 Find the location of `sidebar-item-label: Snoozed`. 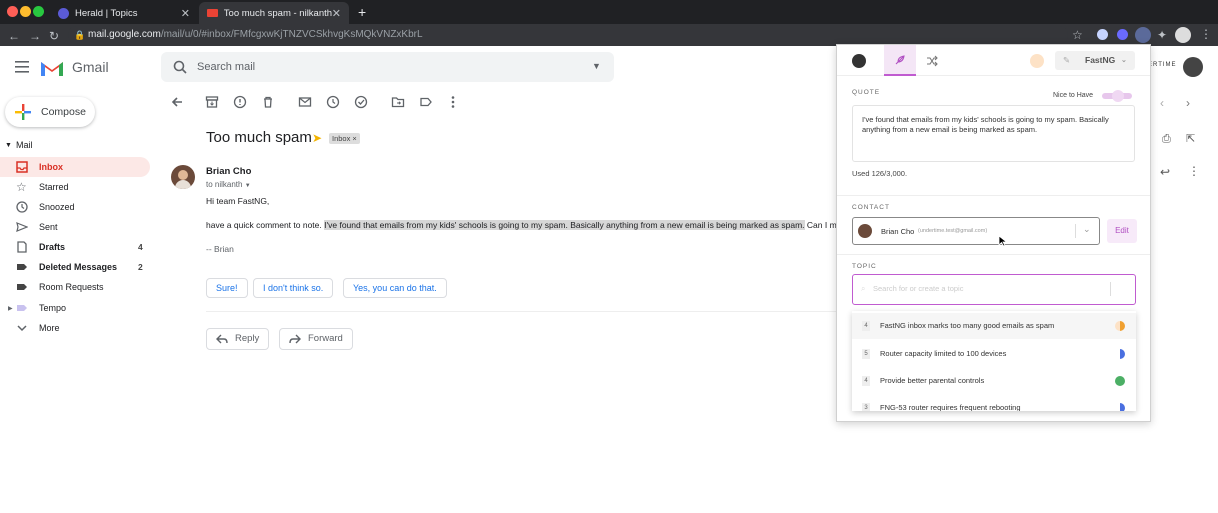

sidebar-item-label: Snoozed is located at coordinates (57, 207).